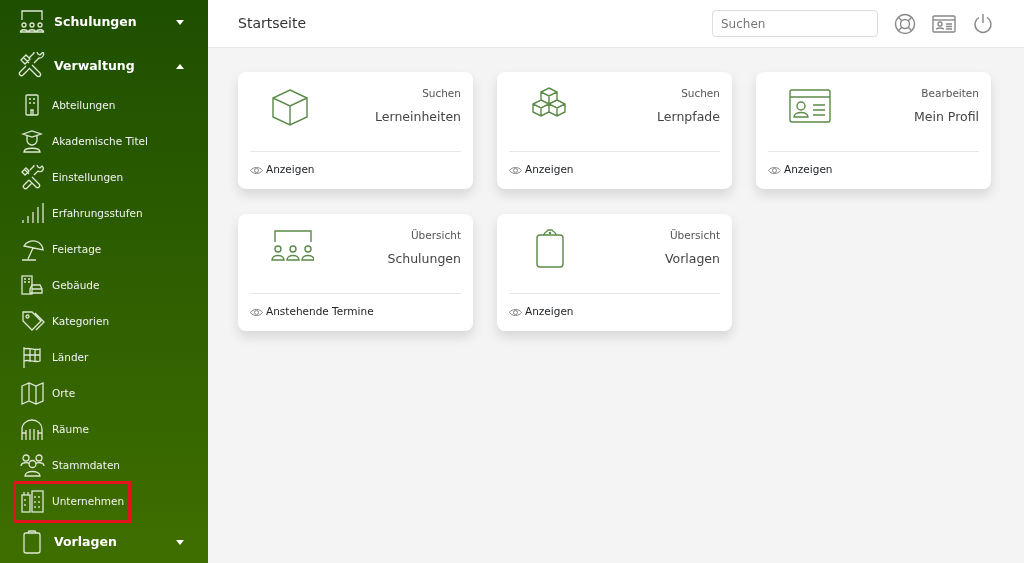 Image resolution: width=1024 pixels, height=563 pixels. What do you see at coordinates (320, 312) in the screenshot?
I see `card-link: Anstehende Termine` at bounding box center [320, 312].